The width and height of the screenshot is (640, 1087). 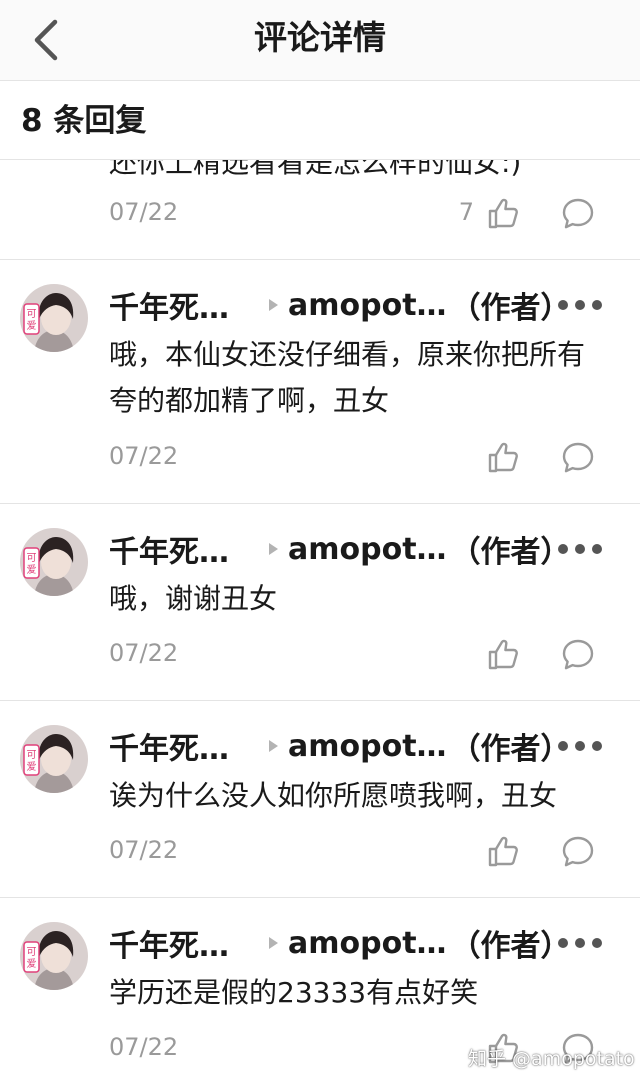 I want to click on chevron-left-icon, so click(x=46, y=40).